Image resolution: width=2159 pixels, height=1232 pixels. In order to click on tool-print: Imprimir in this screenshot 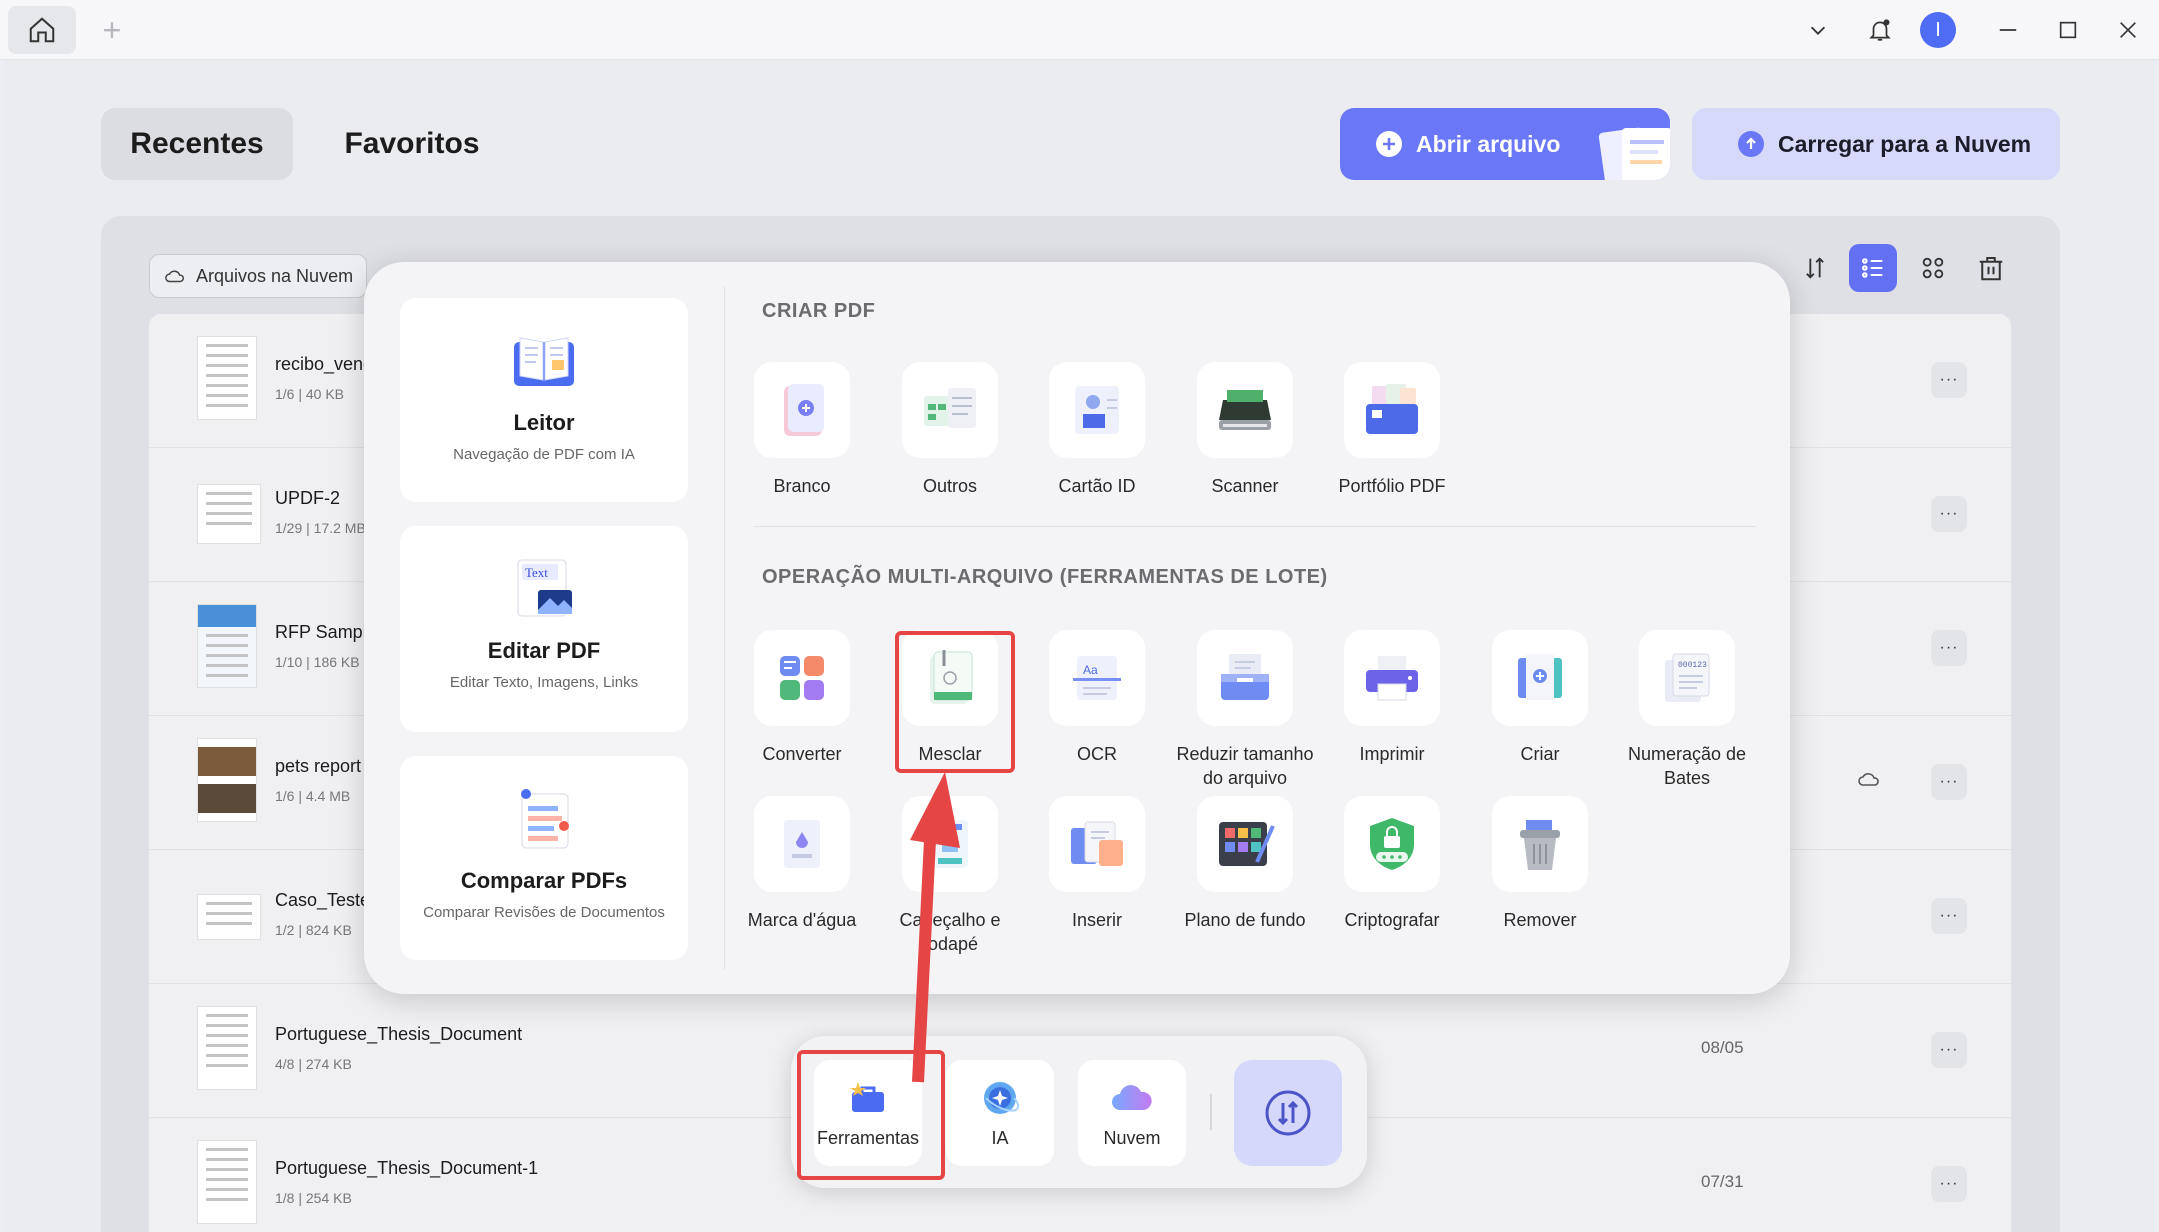, I will do `click(1392, 698)`.